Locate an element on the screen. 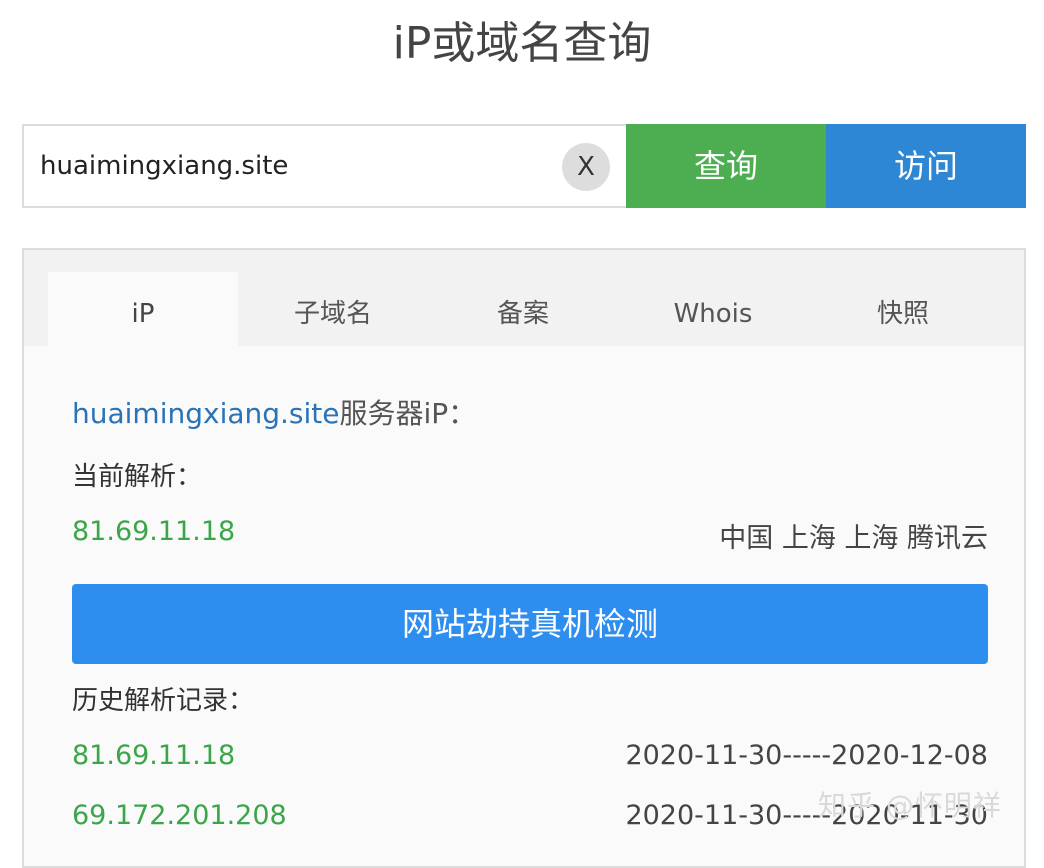 The image size is (1044, 868). history-ip: 69.172.201.208 is located at coordinates (179, 815).